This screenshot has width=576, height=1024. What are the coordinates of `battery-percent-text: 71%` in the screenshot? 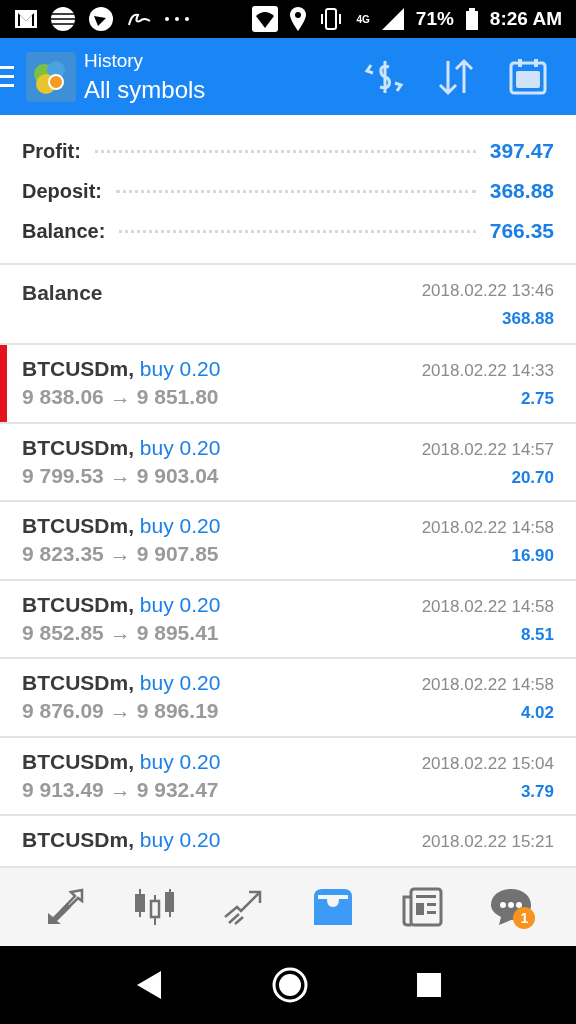 It's located at (434, 19).